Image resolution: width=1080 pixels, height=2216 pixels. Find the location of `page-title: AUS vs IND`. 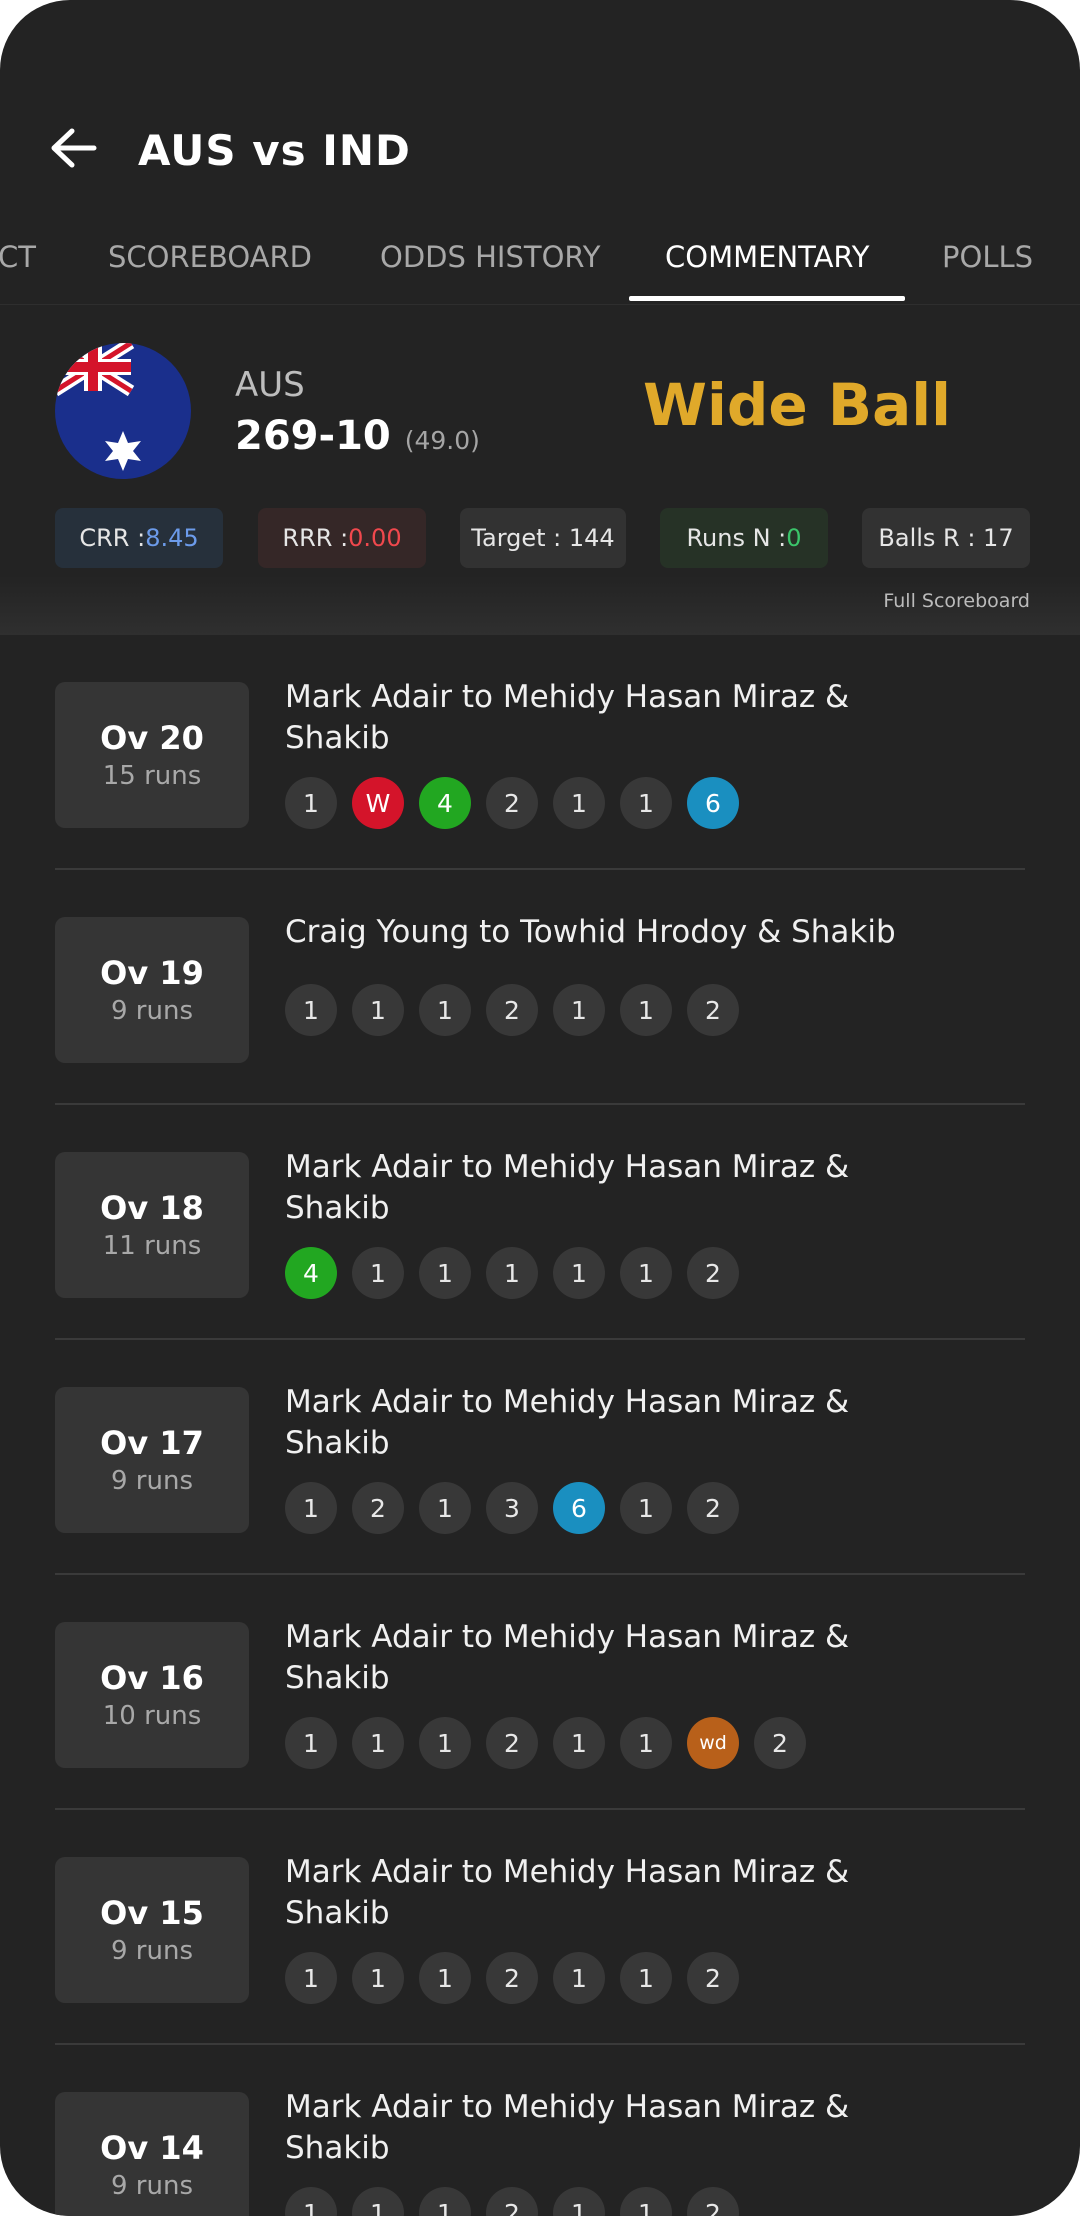

page-title: AUS vs IND is located at coordinates (274, 150).